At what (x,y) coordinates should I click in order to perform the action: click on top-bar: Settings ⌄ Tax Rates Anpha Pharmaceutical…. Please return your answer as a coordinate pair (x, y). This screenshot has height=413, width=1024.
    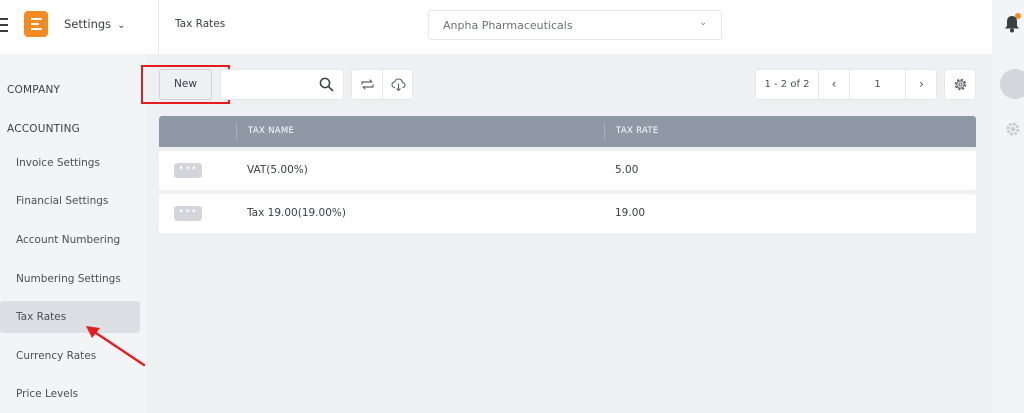
    Looking at the image, I should click on (496, 27).